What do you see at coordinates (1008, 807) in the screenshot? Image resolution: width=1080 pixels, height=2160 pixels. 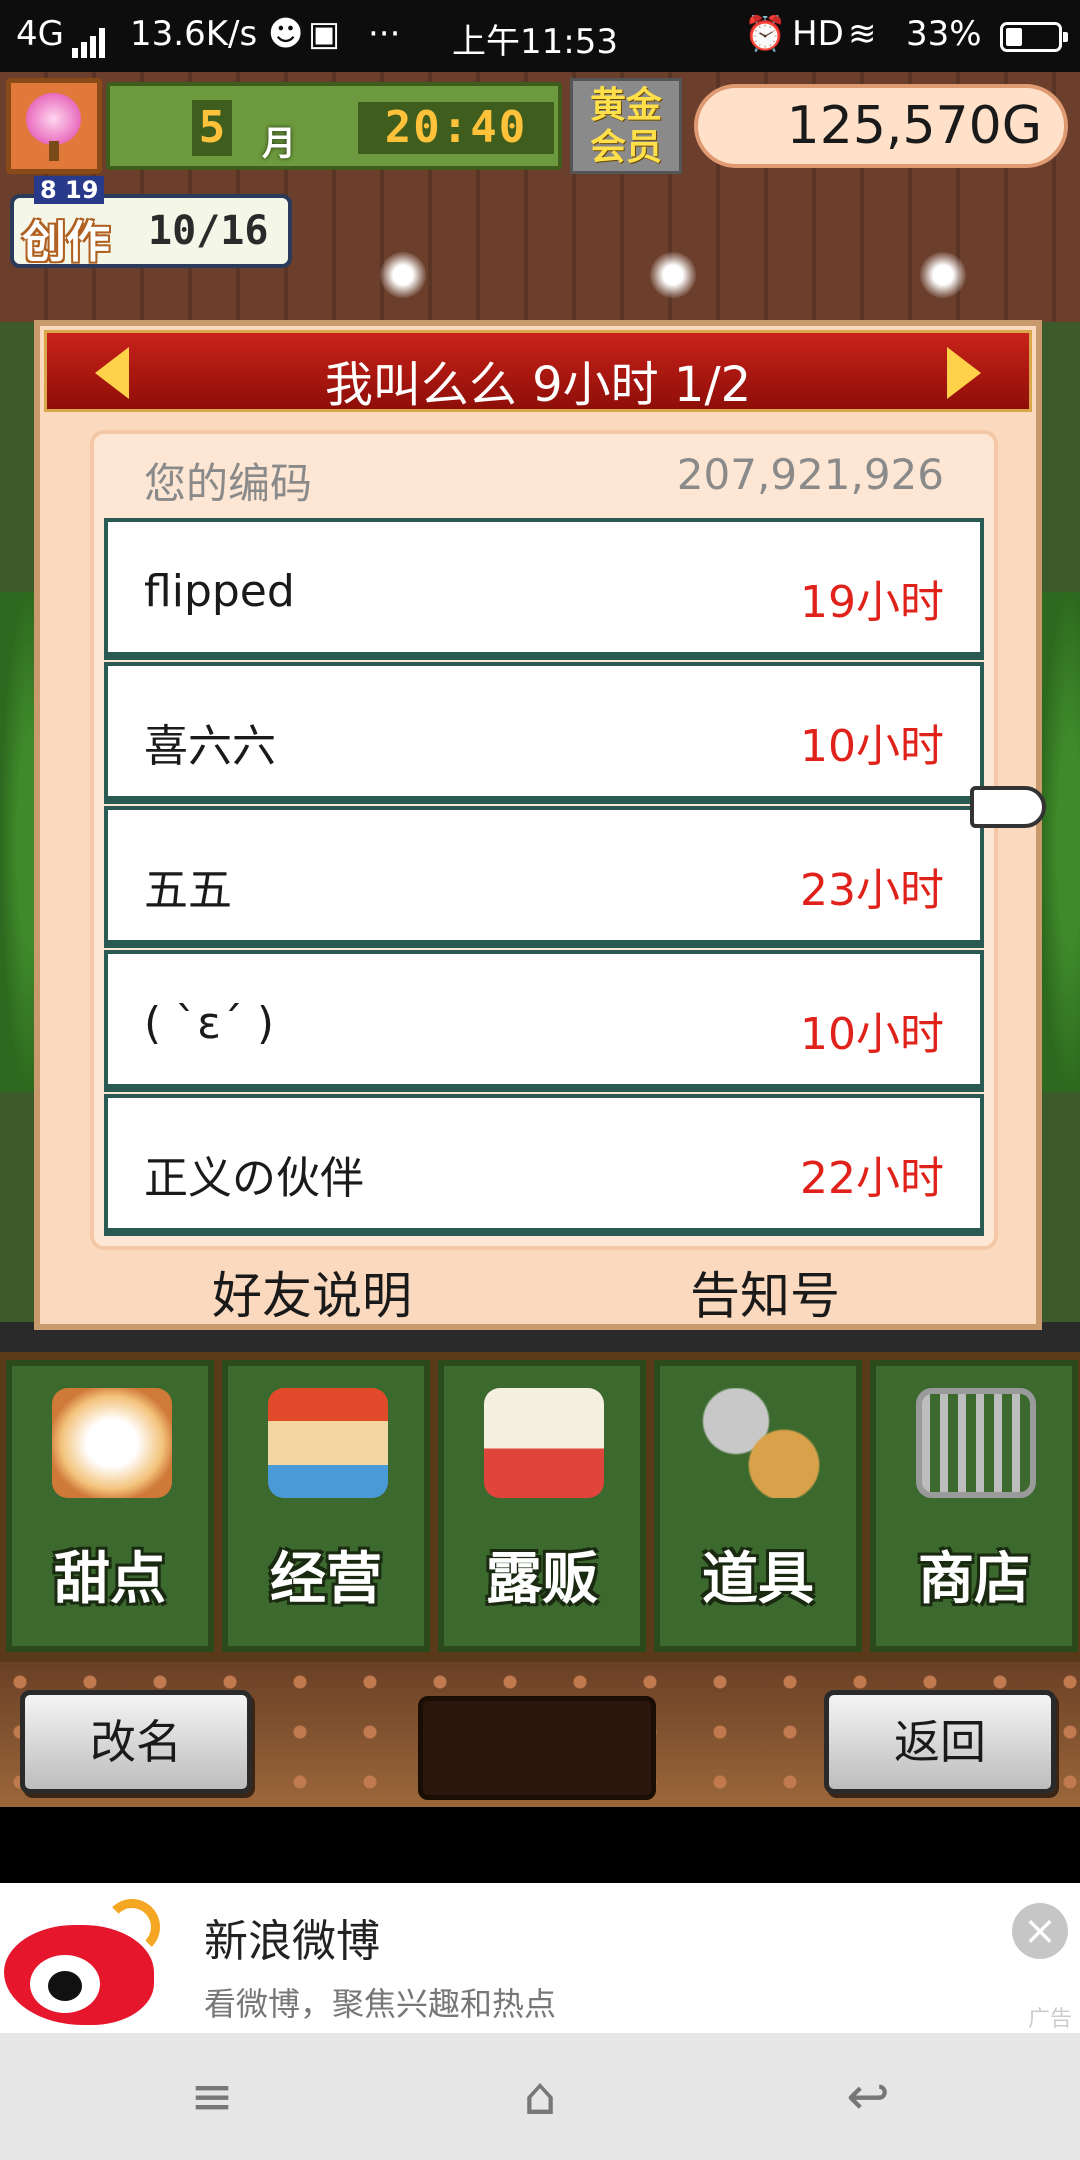 I see `pointer-hand-icon` at bounding box center [1008, 807].